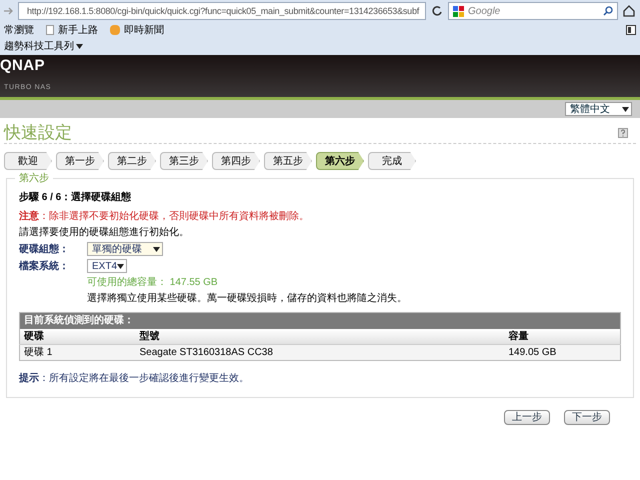 This screenshot has width=640, height=480. I want to click on search-icon, so click(608, 11).